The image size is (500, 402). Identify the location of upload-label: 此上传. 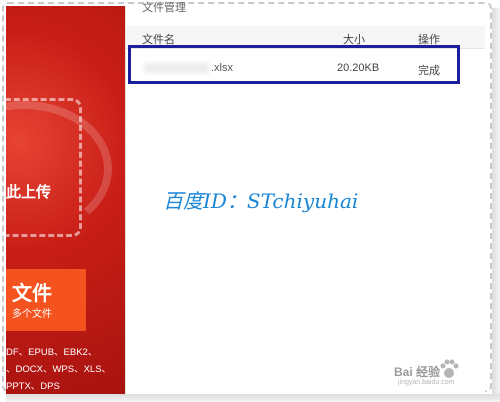
(29, 192).